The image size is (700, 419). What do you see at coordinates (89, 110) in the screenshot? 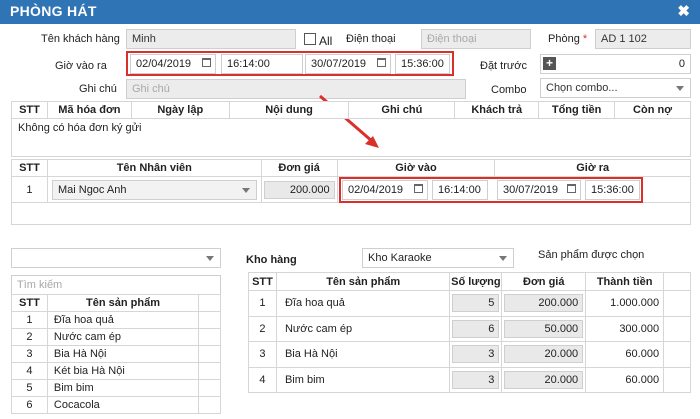
I see `col-header: Mã hóa đơn` at bounding box center [89, 110].